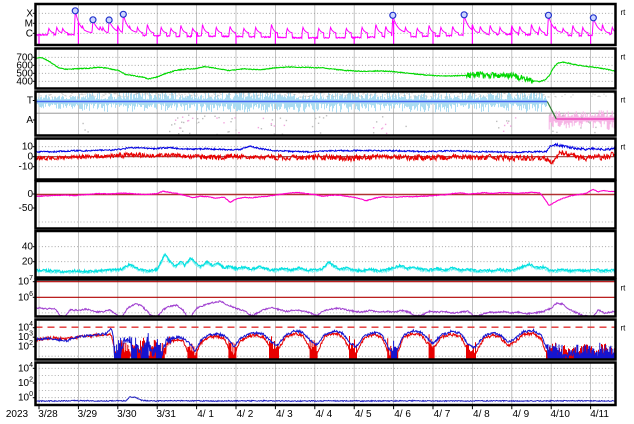 This screenshot has width=634, height=424. What do you see at coordinates (26, 166) in the screenshot?
I see `y-axis-label: -10` at bounding box center [26, 166].